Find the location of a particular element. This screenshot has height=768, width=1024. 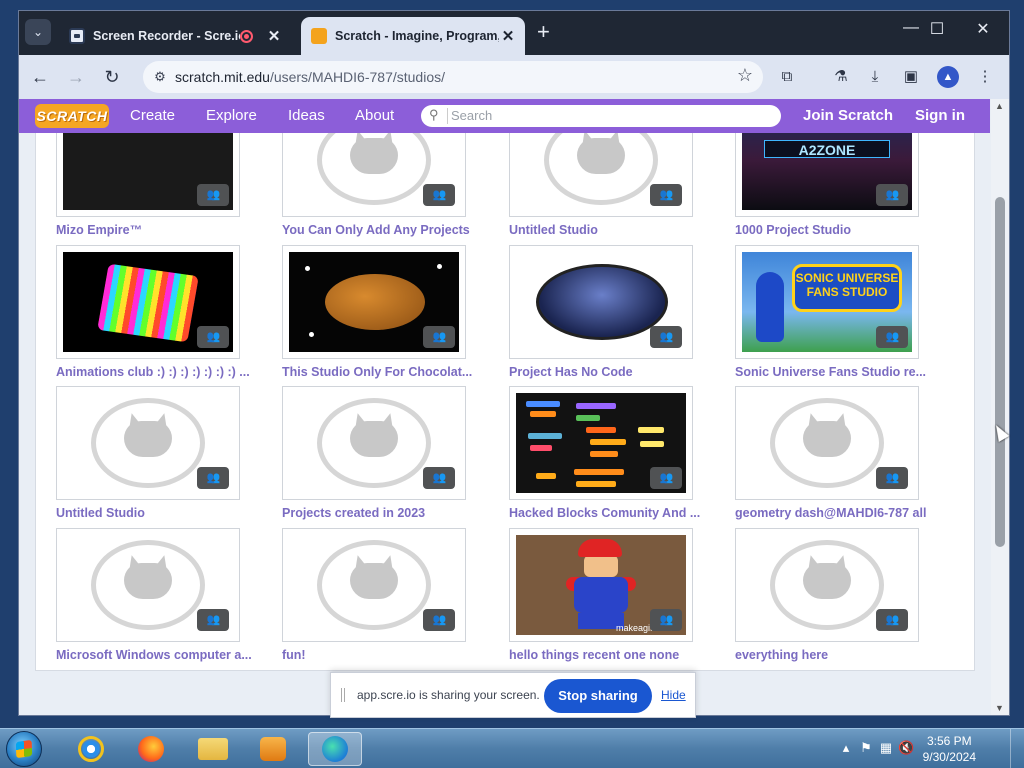

studio-thumbnail: makeagif 👥 is located at coordinates (601, 585).